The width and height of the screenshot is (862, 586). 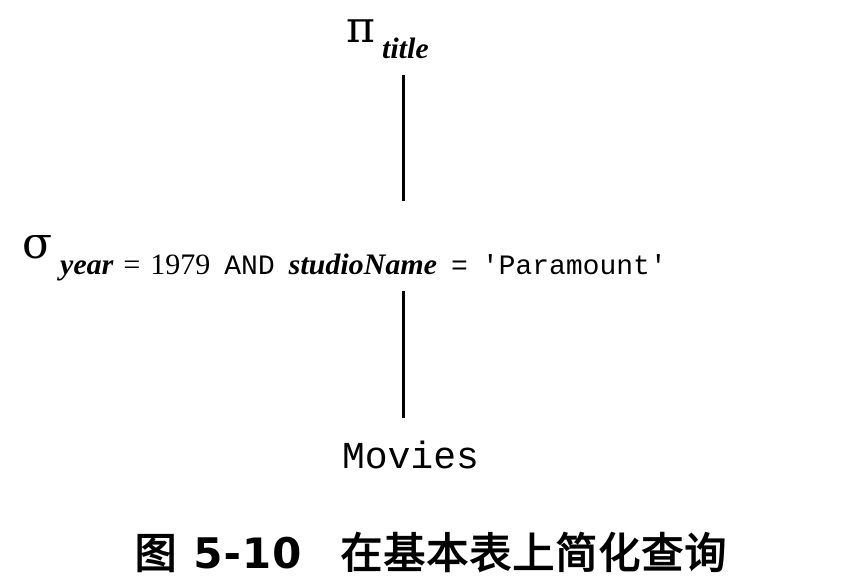 I want to click on condition-value-studio: 'Paramount', so click(x=574, y=267).